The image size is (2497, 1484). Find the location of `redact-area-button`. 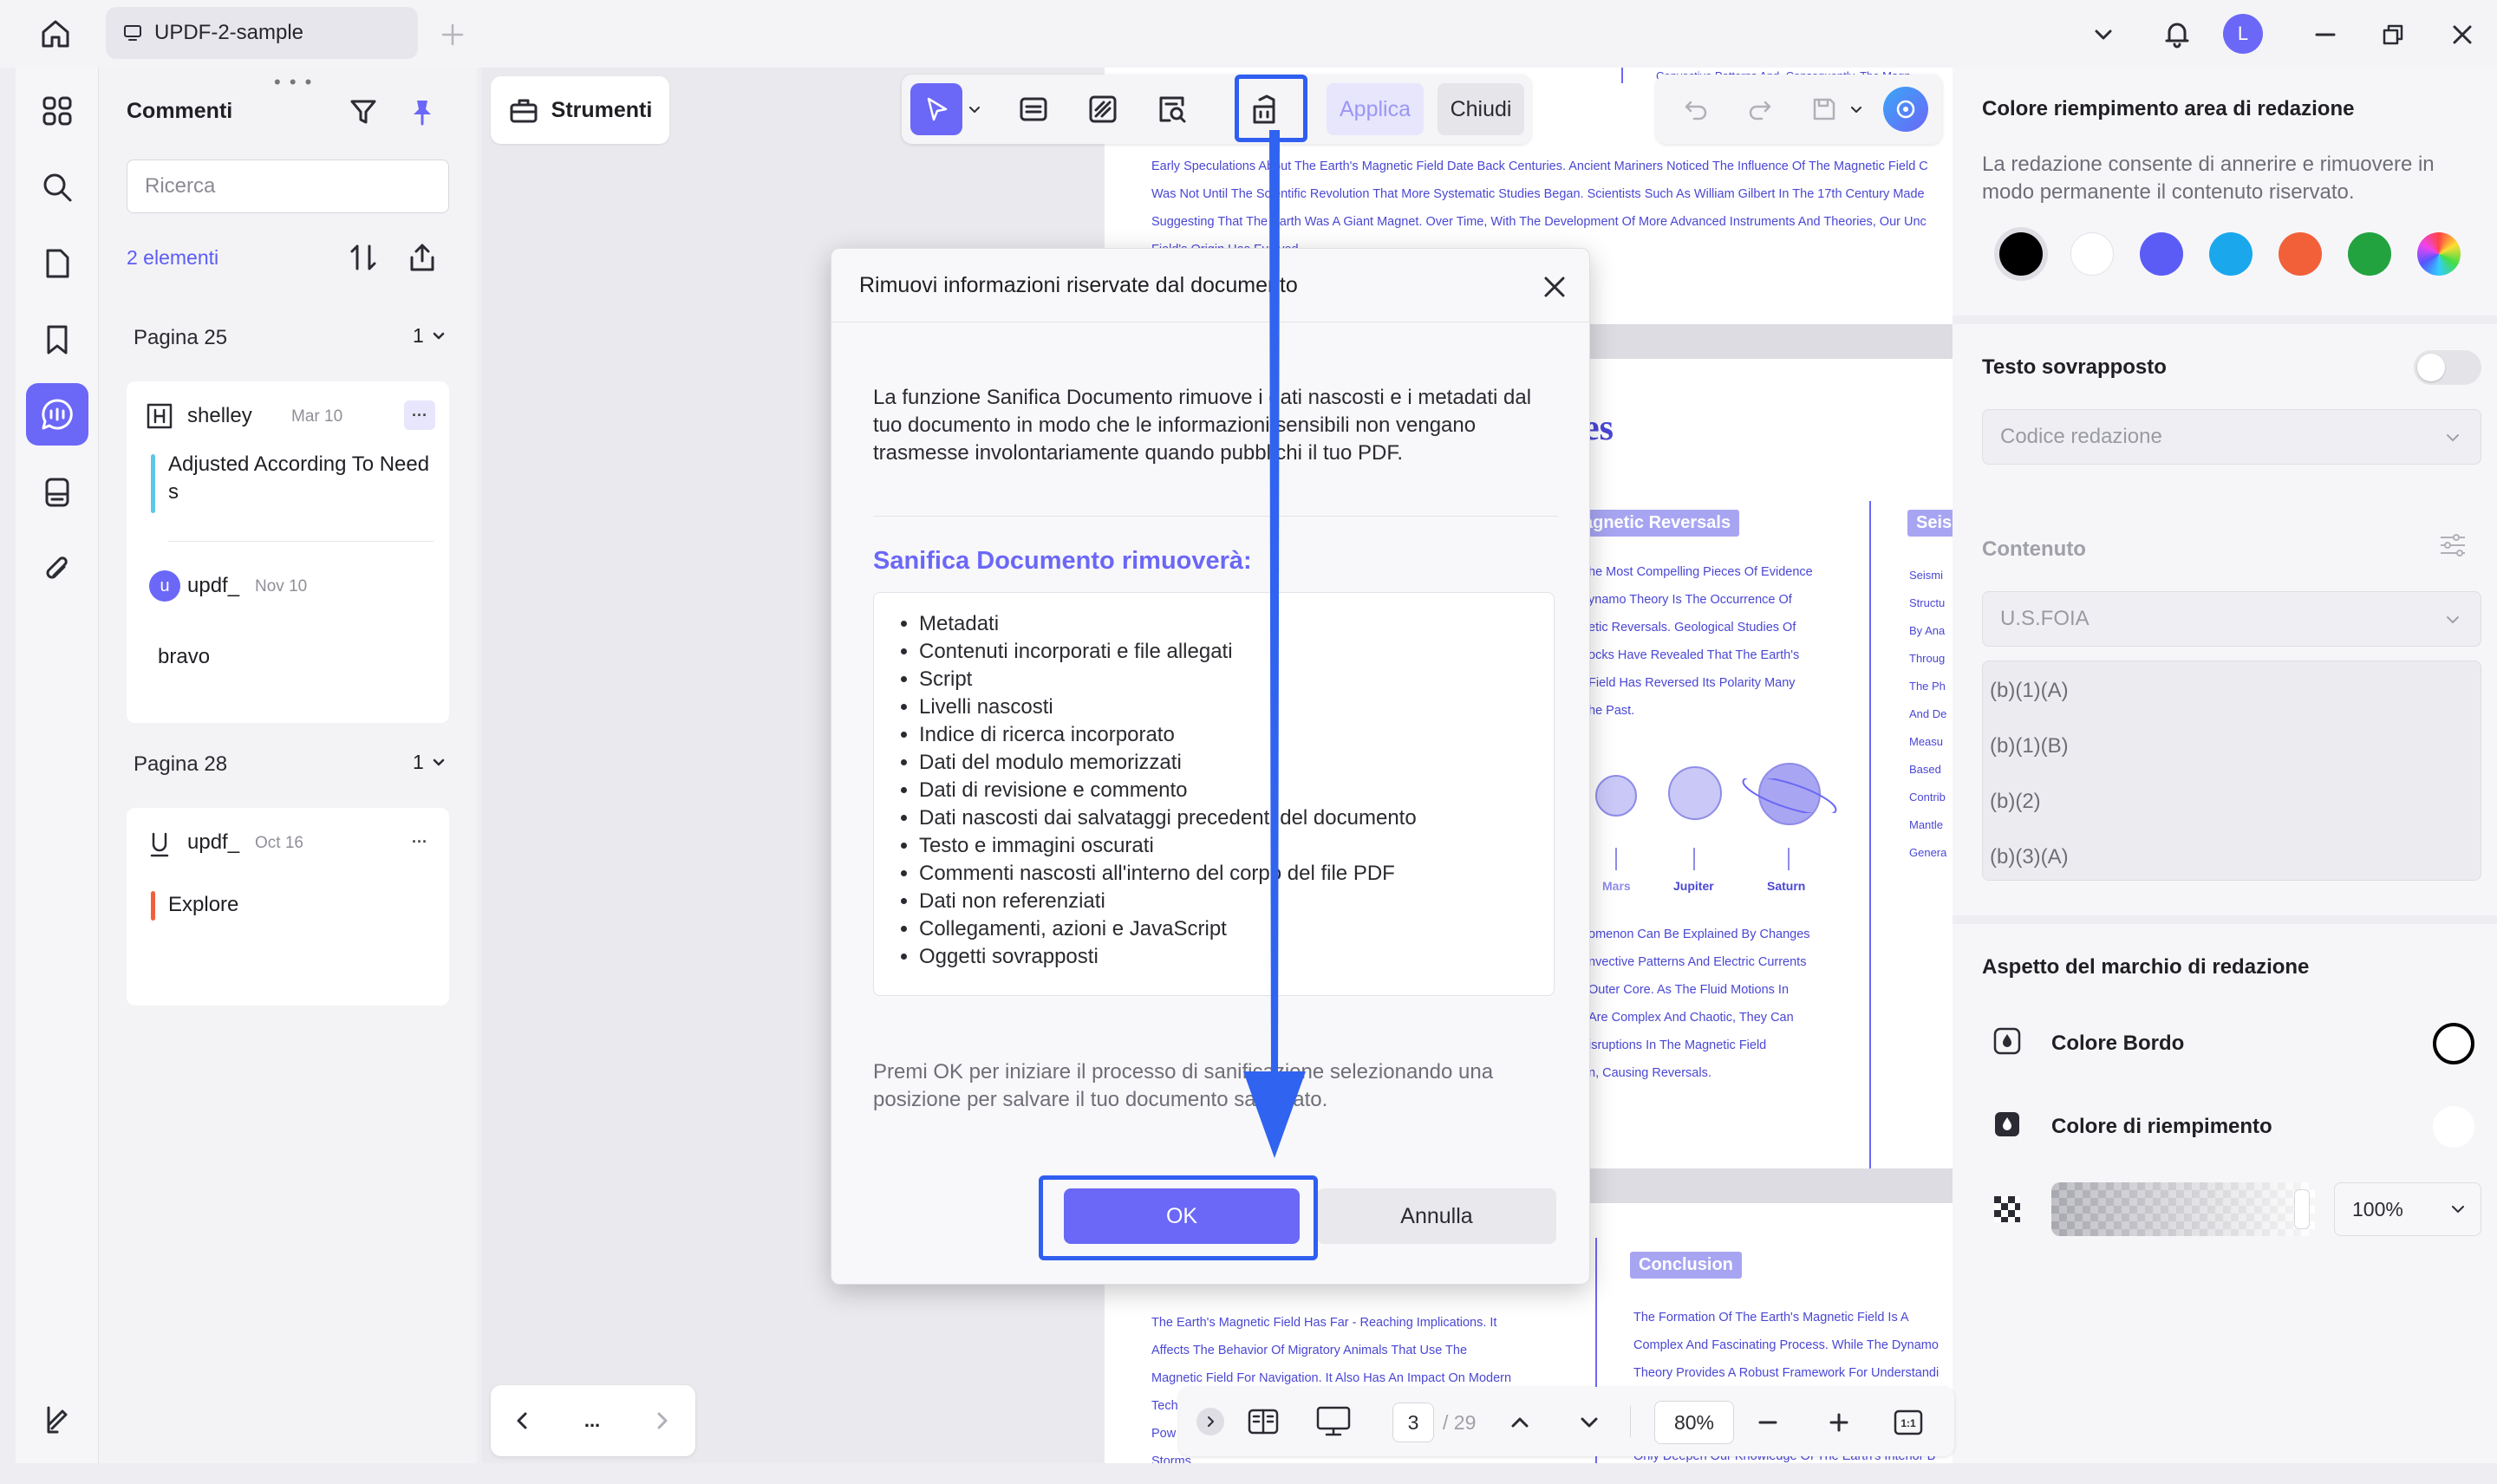

redact-area-button is located at coordinates (1103, 109).